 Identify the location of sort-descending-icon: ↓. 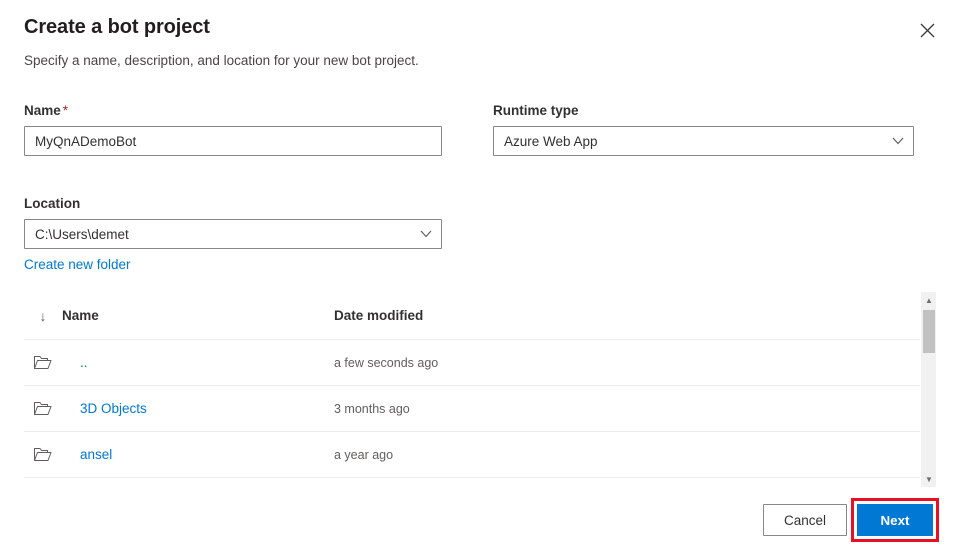
(43, 316).